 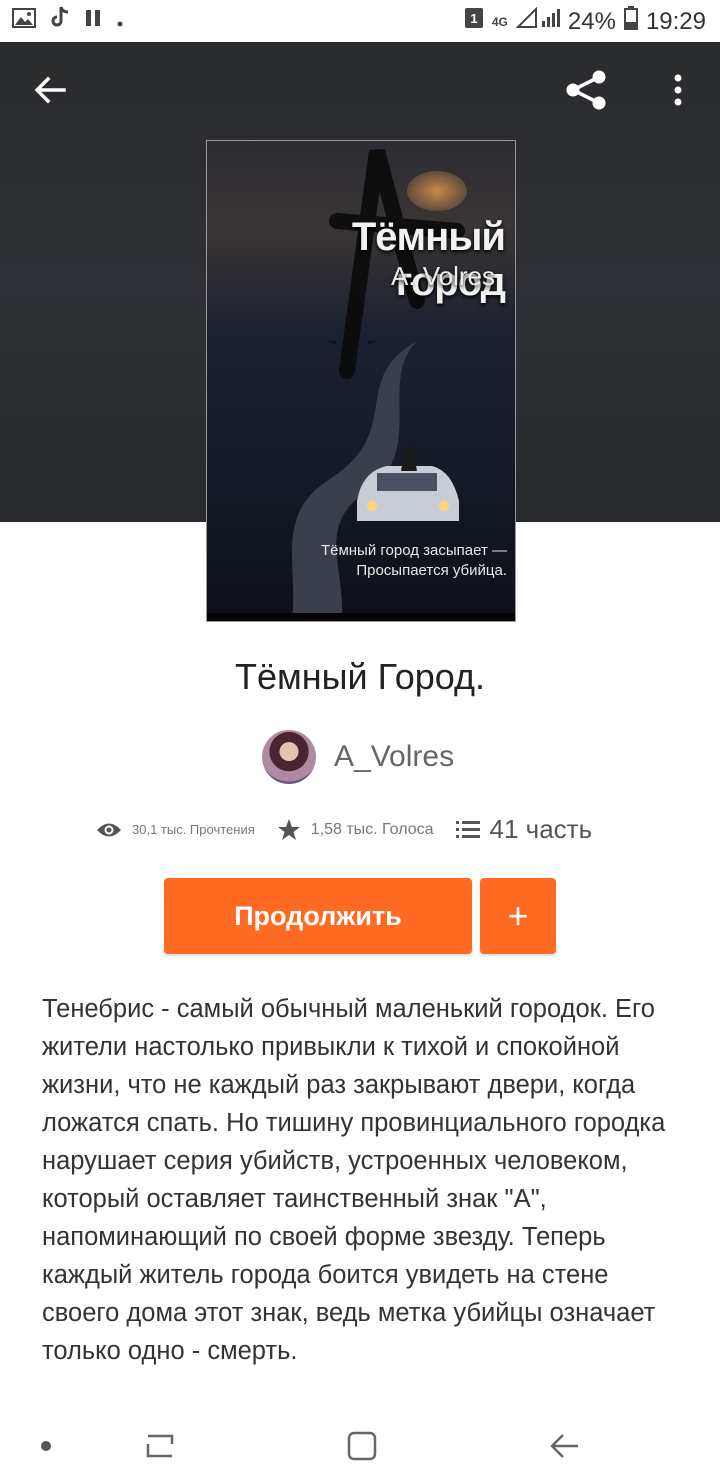 What do you see at coordinates (289, 757) in the screenshot?
I see `avatar` at bounding box center [289, 757].